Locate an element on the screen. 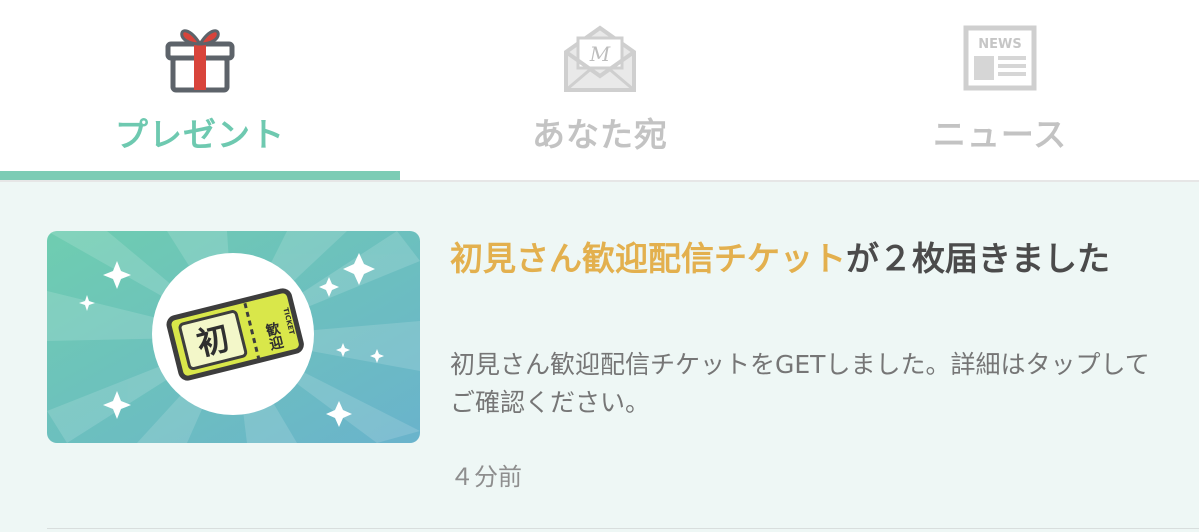  ticket-thumbnail: 初 歓迎 TICKET is located at coordinates (233, 337).